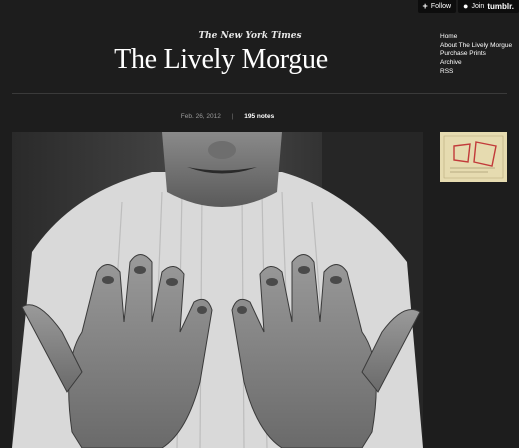 Image resolution: width=519 pixels, height=448 pixels. I want to click on nav-item-rss: RSS, so click(476, 72).